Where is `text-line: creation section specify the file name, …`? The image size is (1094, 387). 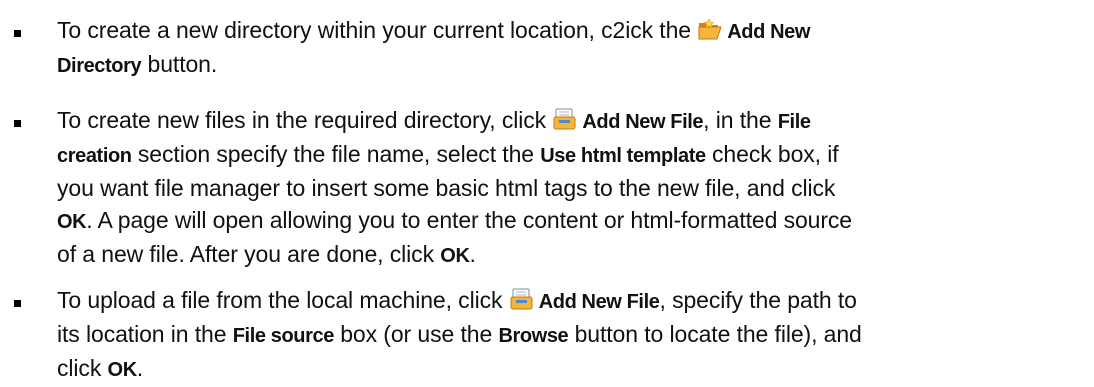
text-line: creation section specify the file name, … is located at coordinates (572, 155).